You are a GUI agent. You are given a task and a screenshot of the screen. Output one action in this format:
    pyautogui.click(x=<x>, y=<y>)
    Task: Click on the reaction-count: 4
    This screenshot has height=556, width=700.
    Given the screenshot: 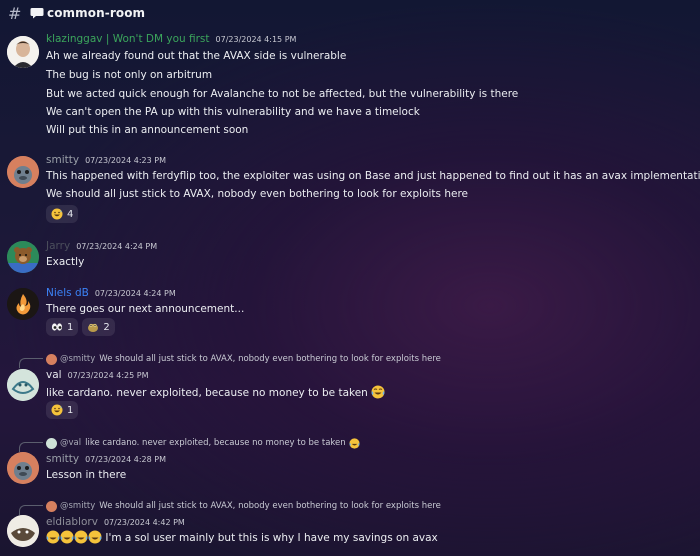 What is the action you would take?
    pyautogui.click(x=70, y=214)
    